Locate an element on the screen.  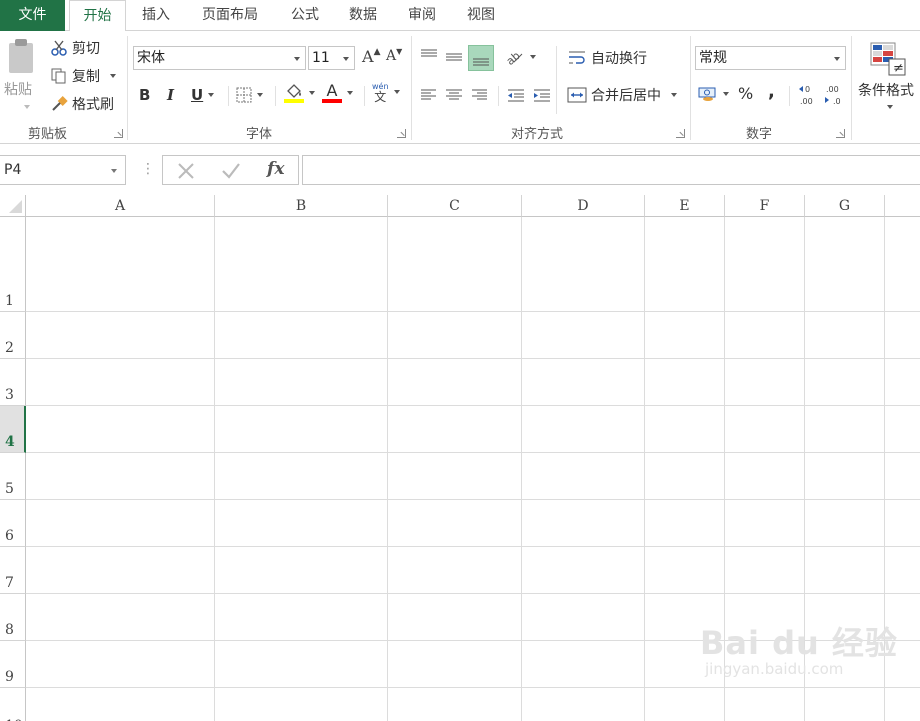
row-header-3: 3 is located at coordinates (13, 382).